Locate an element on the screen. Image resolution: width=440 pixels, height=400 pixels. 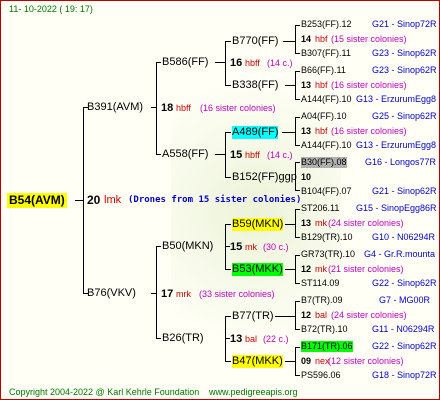
gen1-queen-1: B391(AVM) is located at coordinates (115, 107).